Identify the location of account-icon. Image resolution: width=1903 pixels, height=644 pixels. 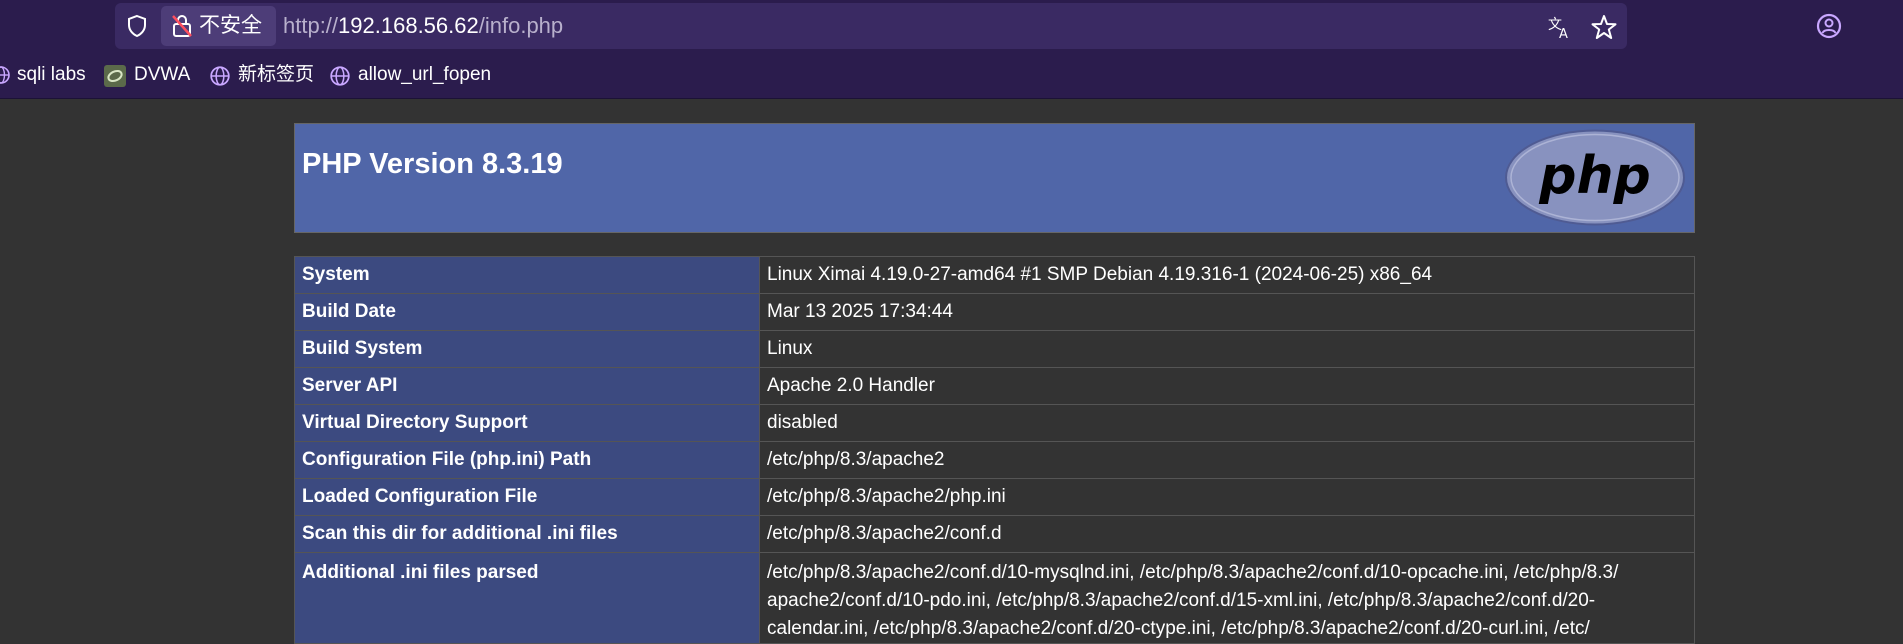
(1829, 26).